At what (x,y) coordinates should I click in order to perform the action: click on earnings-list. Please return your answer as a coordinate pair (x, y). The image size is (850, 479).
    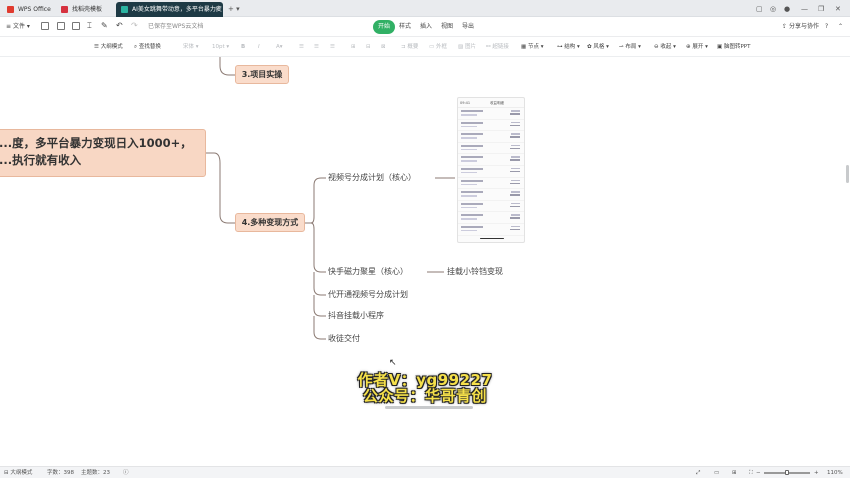
    Looking at the image, I should click on (491, 172).